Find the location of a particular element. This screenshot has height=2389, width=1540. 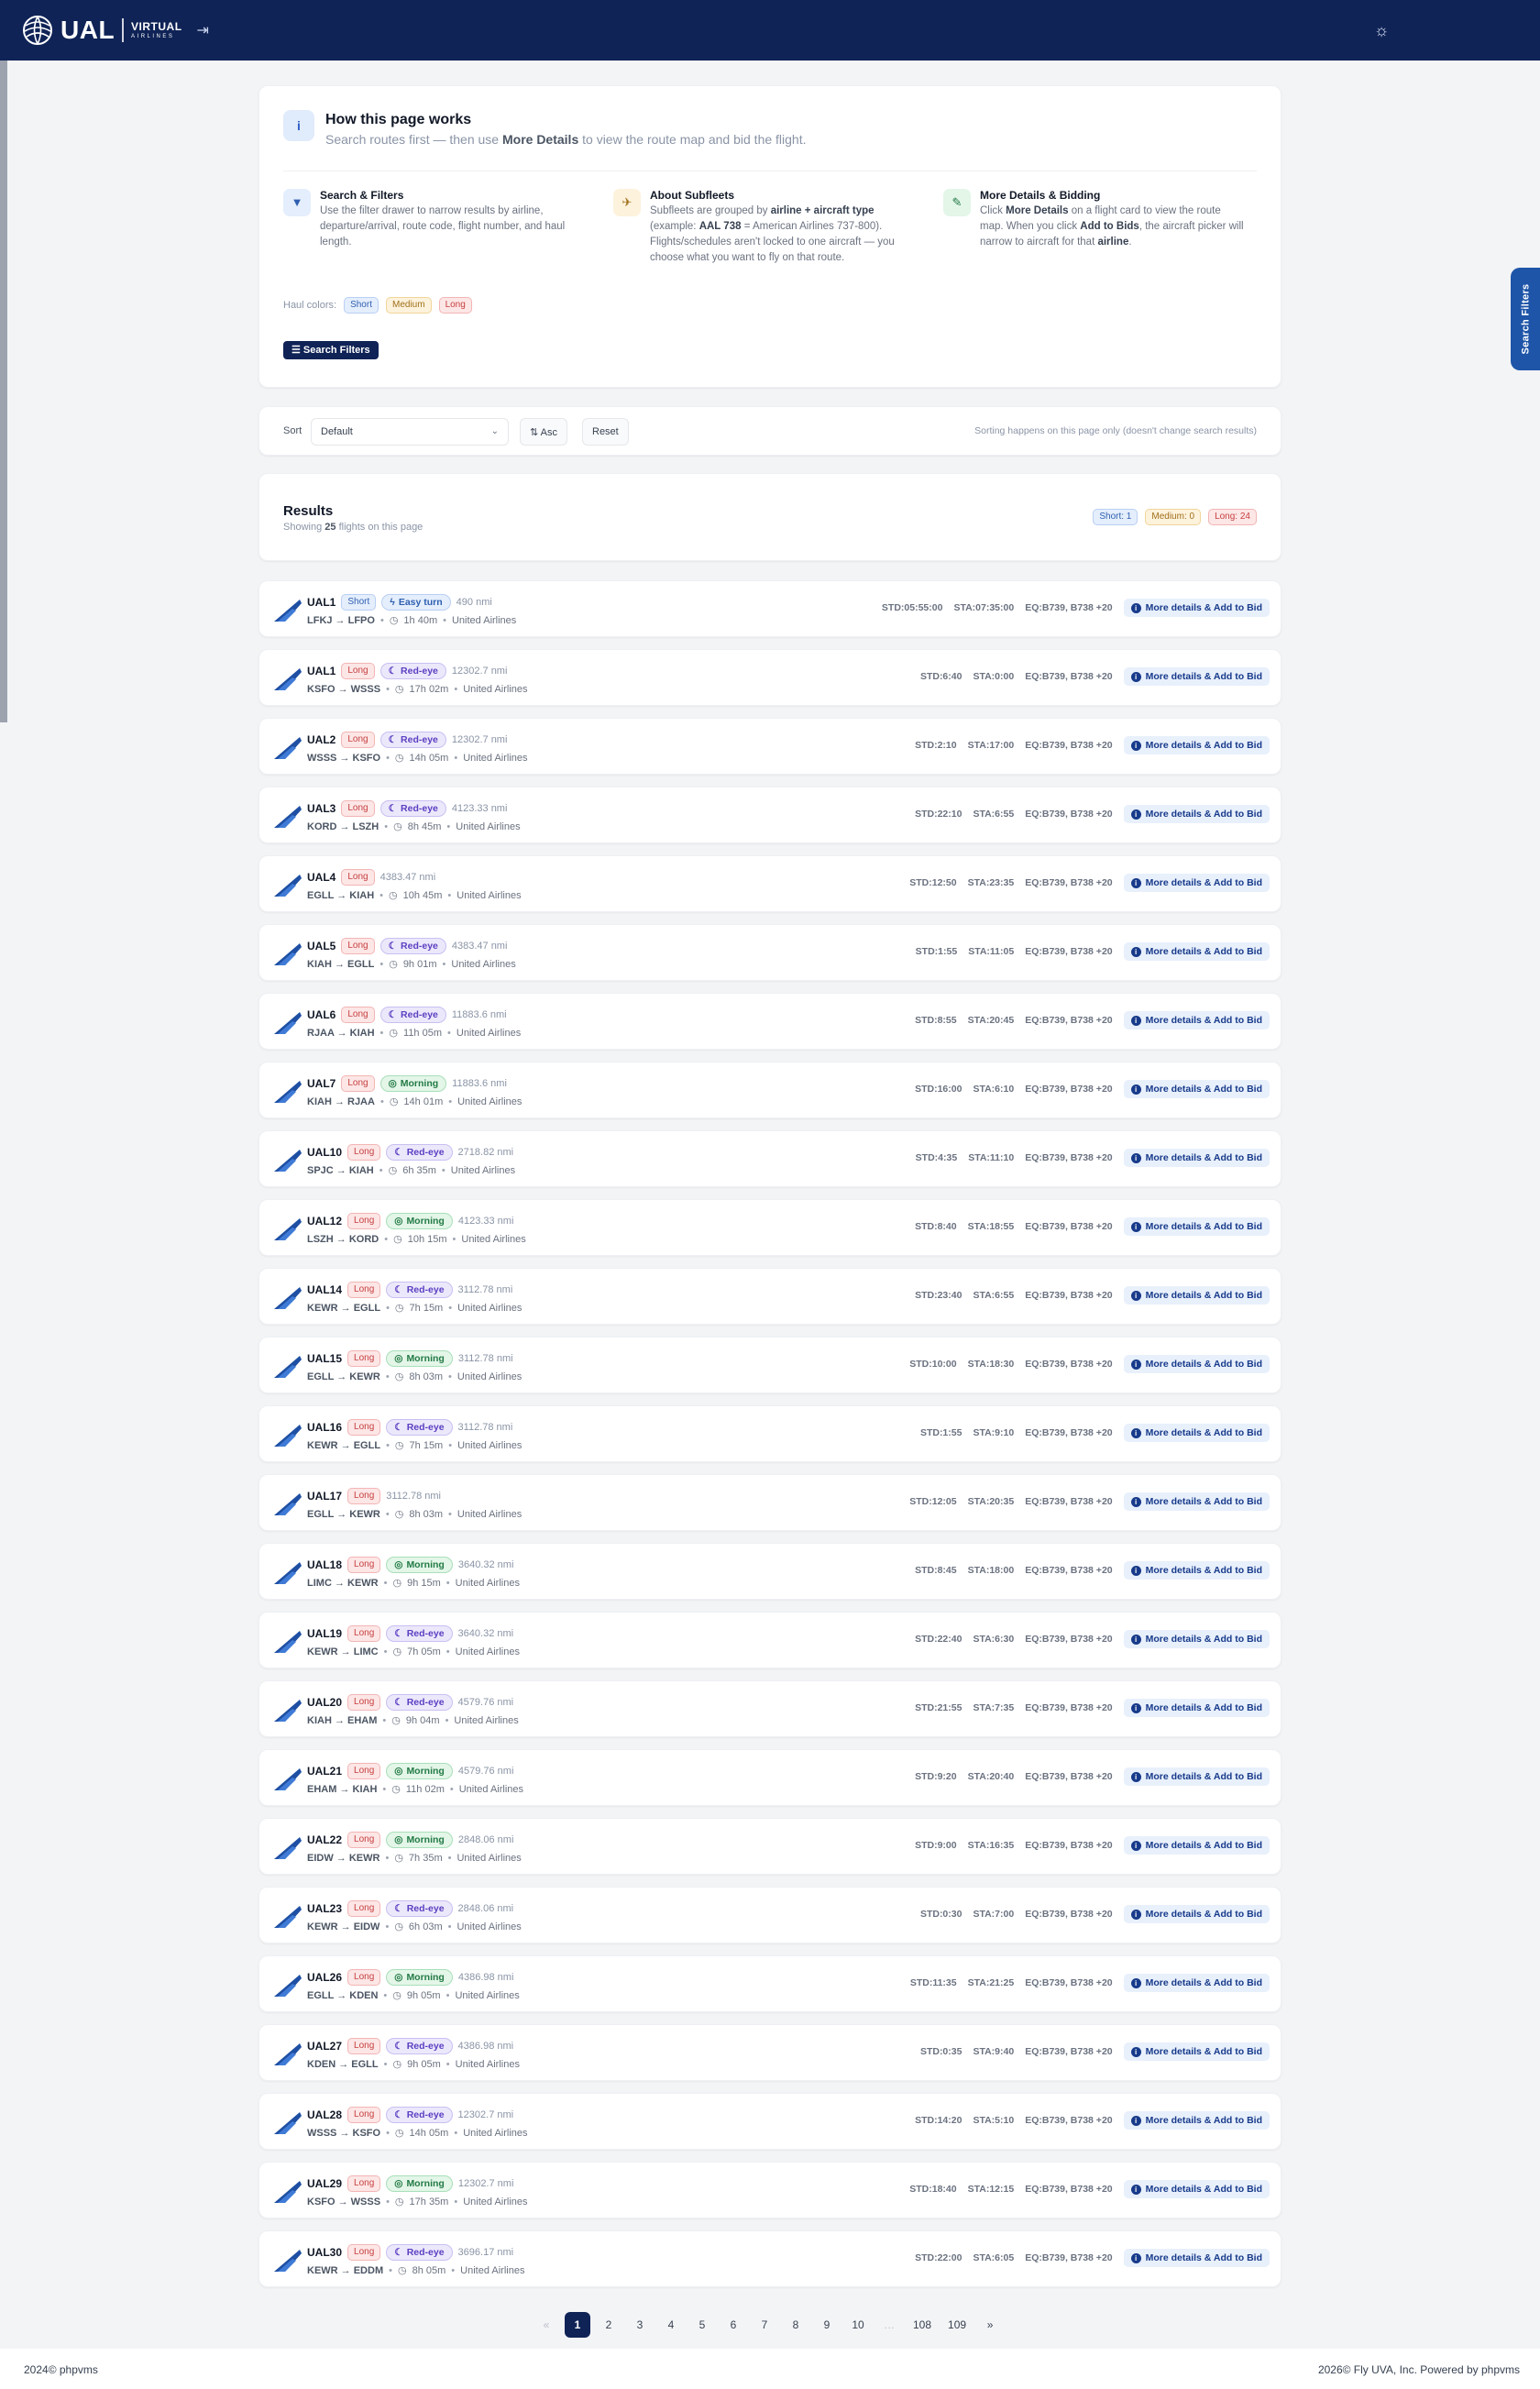

flight-row-bottom: SPJC → KIAH • ◷ 6h 35m • United Airlines is located at coordinates (411, 1170).